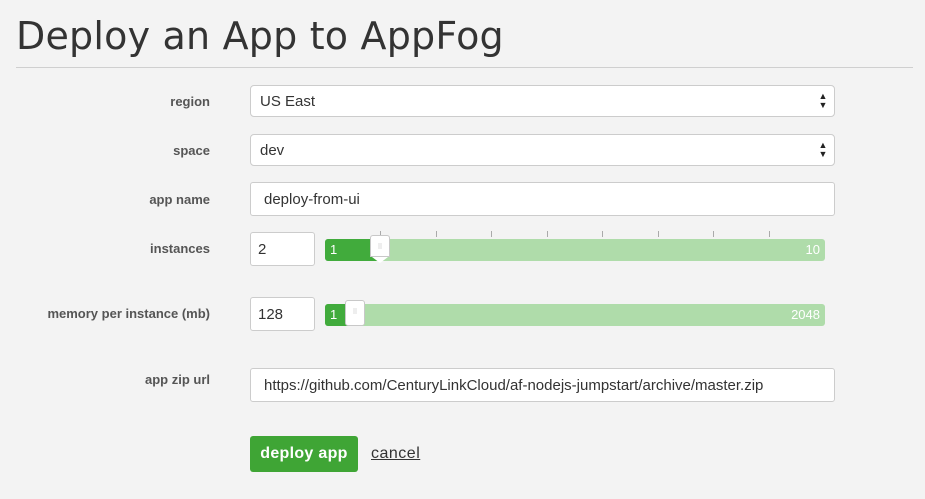  I want to click on instances-input: 2, so click(282, 249).